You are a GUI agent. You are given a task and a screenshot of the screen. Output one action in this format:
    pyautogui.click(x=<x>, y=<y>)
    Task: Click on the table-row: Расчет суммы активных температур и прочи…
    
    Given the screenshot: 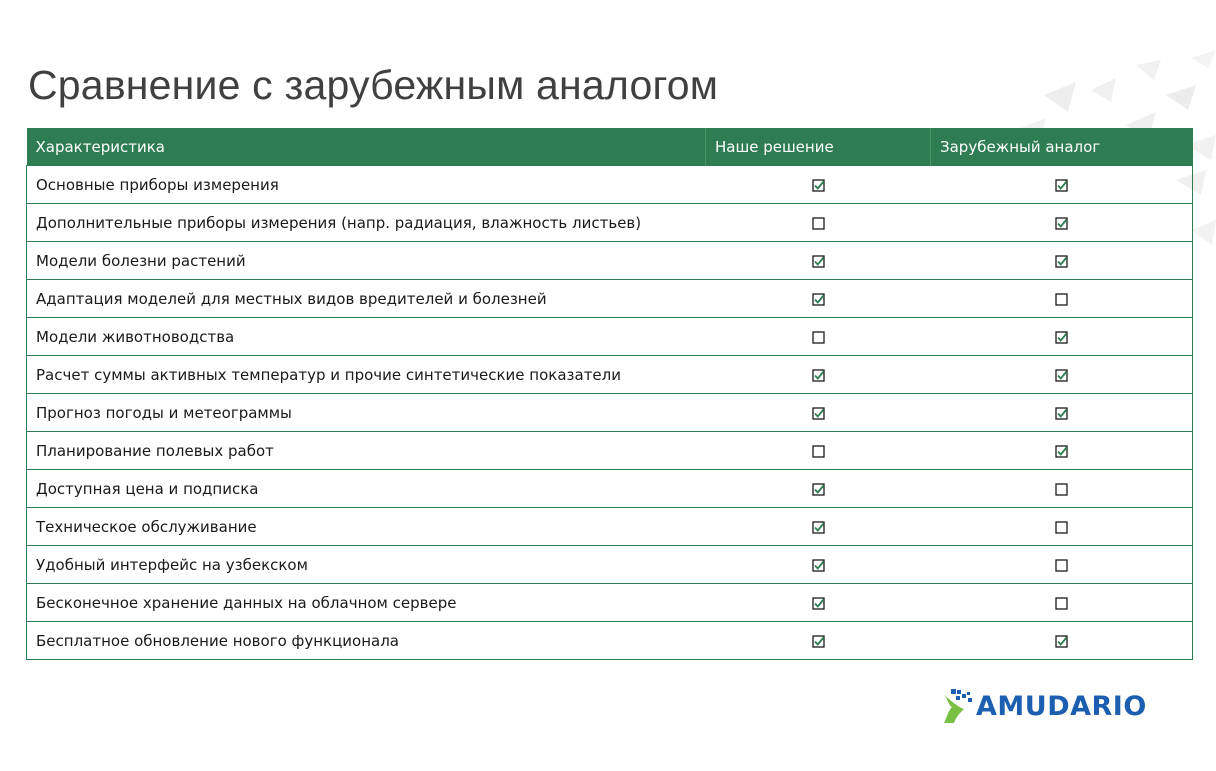 What is the action you would take?
    pyautogui.click(x=609, y=374)
    